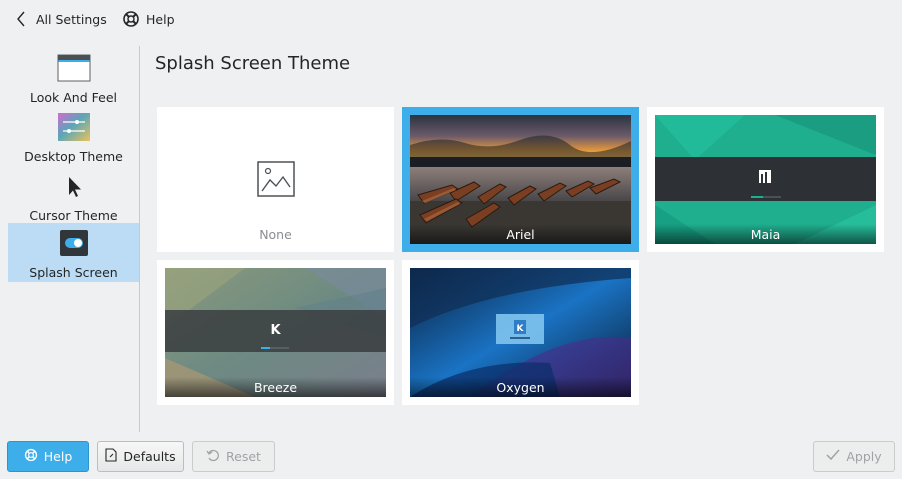 This screenshot has height=479, width=902. I want to click on desktop-theme-icon, so click(74, 127).